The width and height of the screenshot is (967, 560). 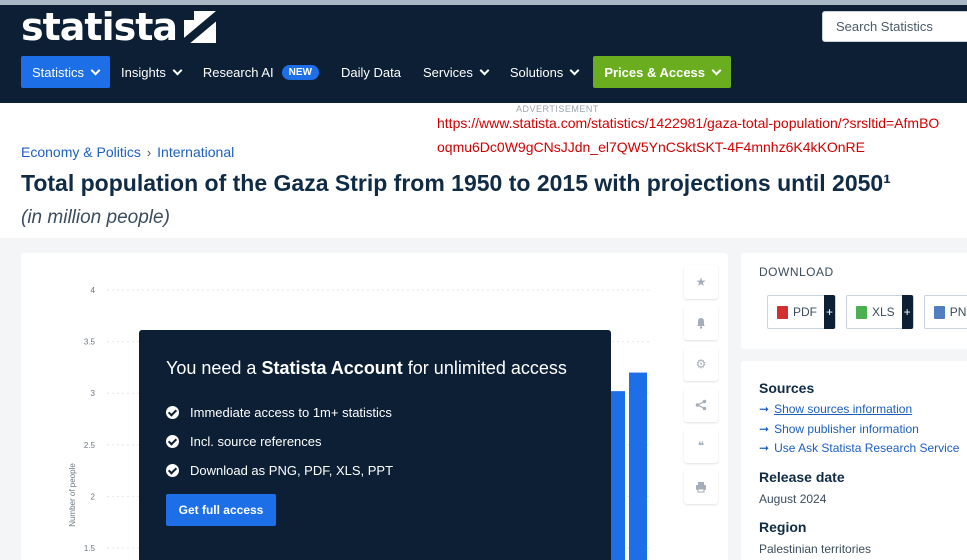 What do you see at coordinates (638, 466) in the screenshot?
I see `chart-bar` at bounding box center [638, 466].